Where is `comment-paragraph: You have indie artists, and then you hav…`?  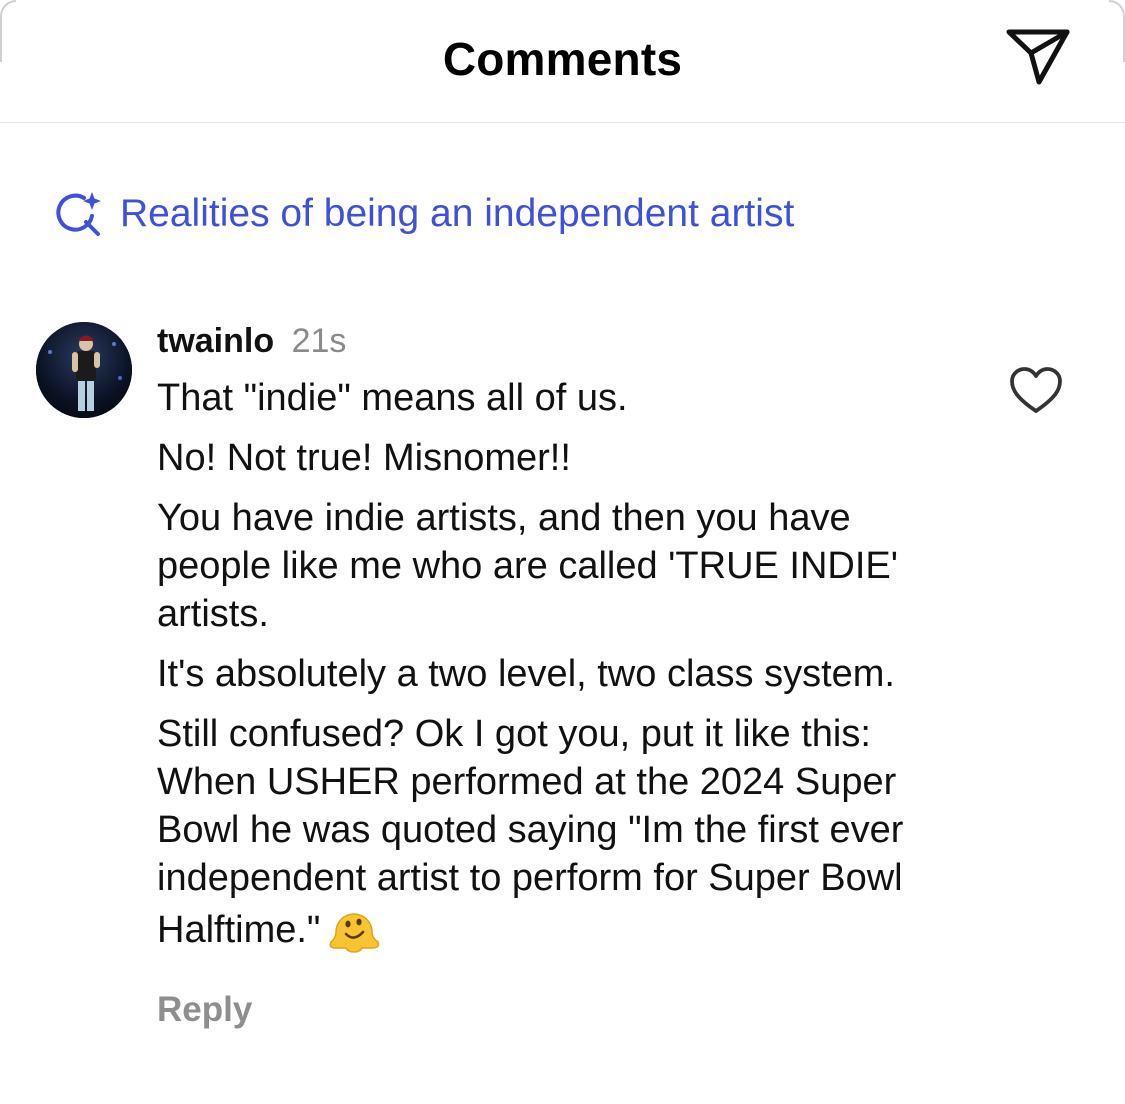
comment-paragraph: You have indie artists, and then you hav… is located at coordinates (528, 566).